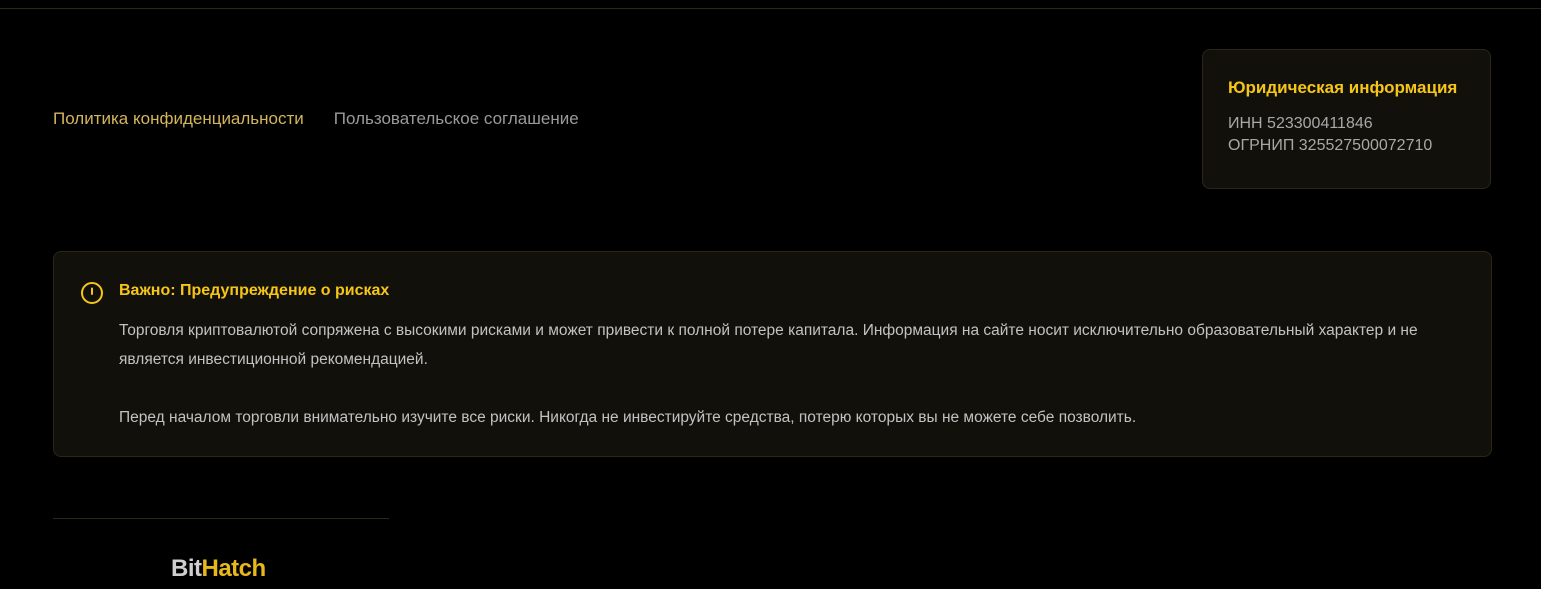  I want to click on bithatch-logo: BitHatch, so click(218, 569).